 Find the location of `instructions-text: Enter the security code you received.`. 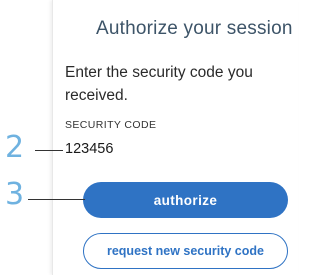

instructions-text: Enter the security code you received. is located at coordinates (159, 84).